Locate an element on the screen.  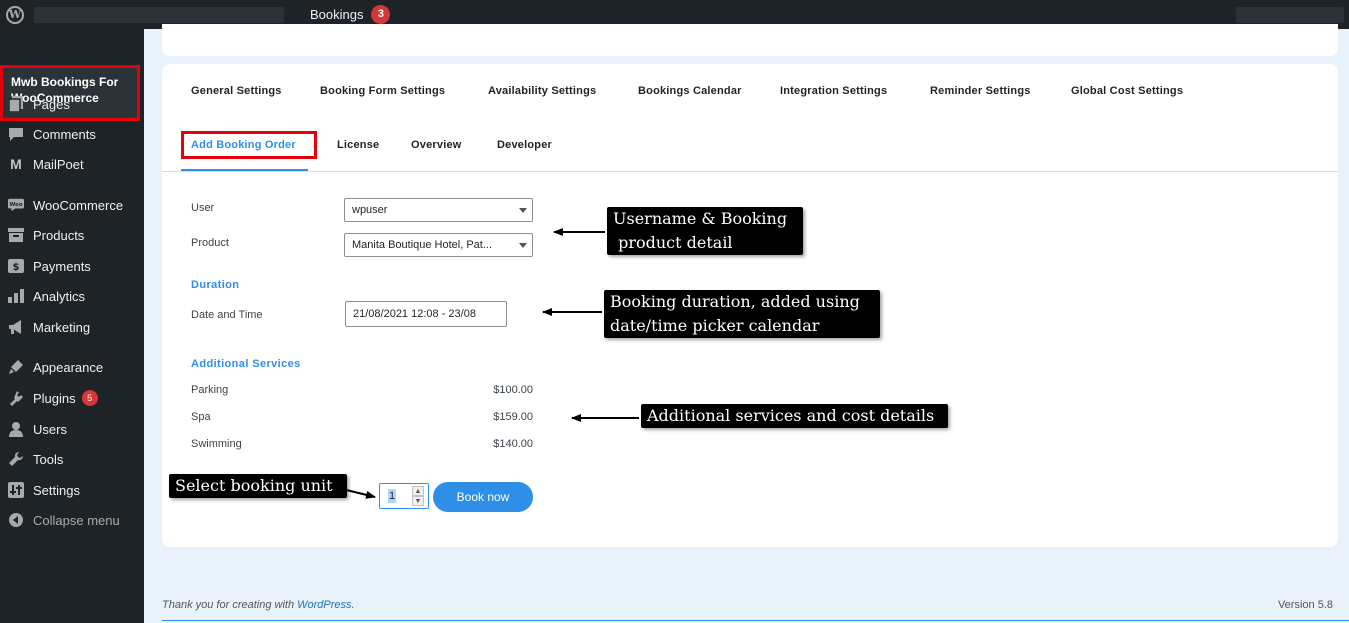
appearance-icon is located at coordinates (16, 367).